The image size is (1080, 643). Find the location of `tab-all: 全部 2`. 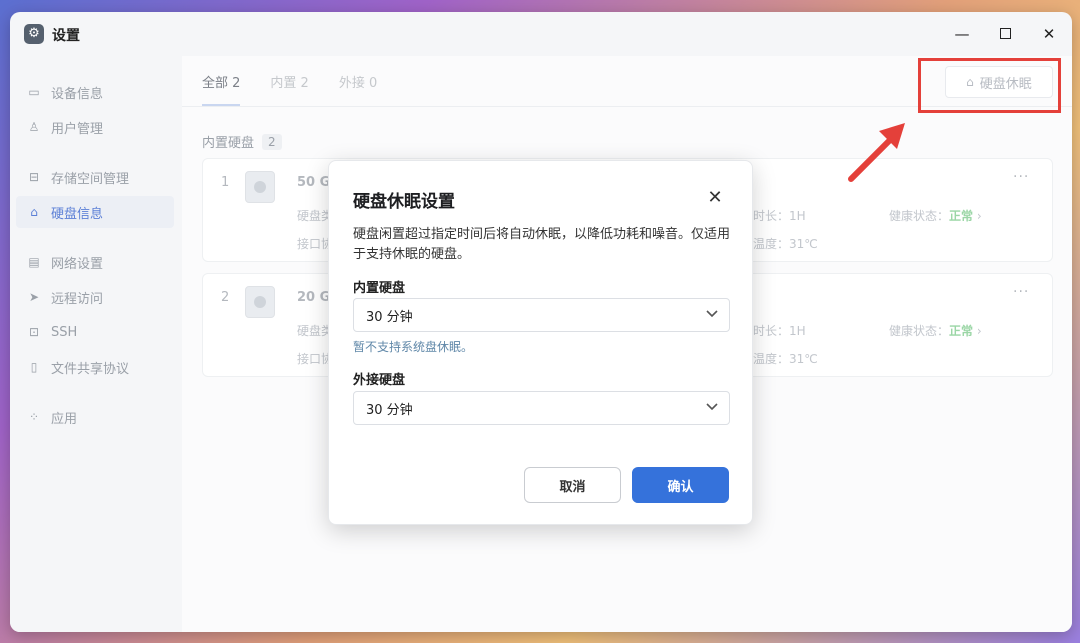

tab-all: 全部 2 is located at coordinates (221, 88).